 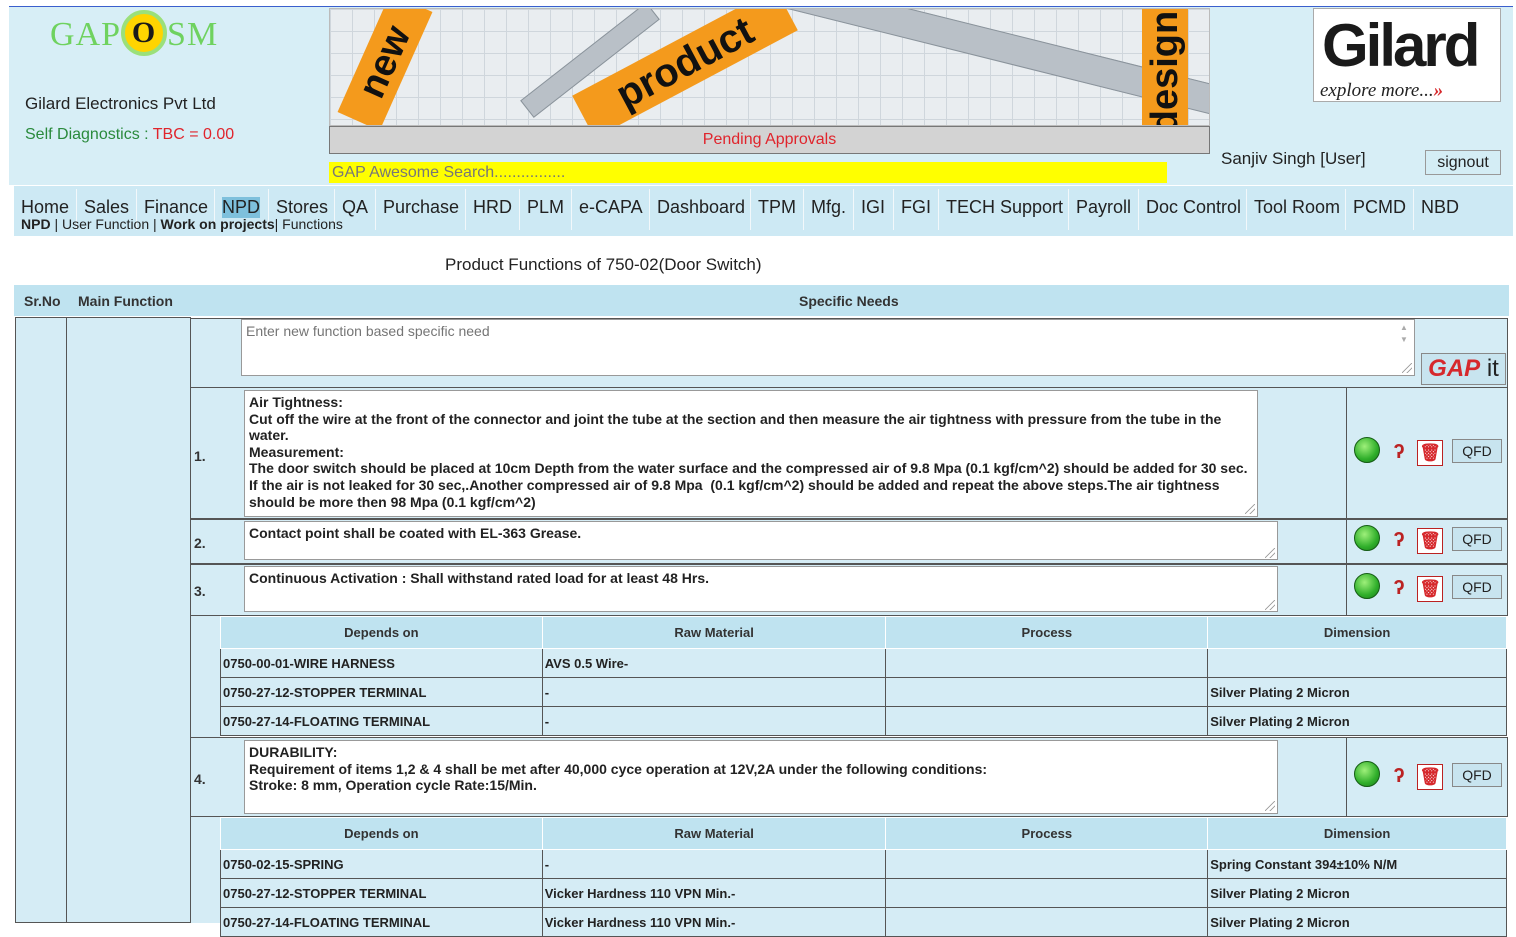 What do you see at coordinates (106, 207) in the screenshot?
I see `nav-item-sales: Sales` at bounding box center [106, 207].